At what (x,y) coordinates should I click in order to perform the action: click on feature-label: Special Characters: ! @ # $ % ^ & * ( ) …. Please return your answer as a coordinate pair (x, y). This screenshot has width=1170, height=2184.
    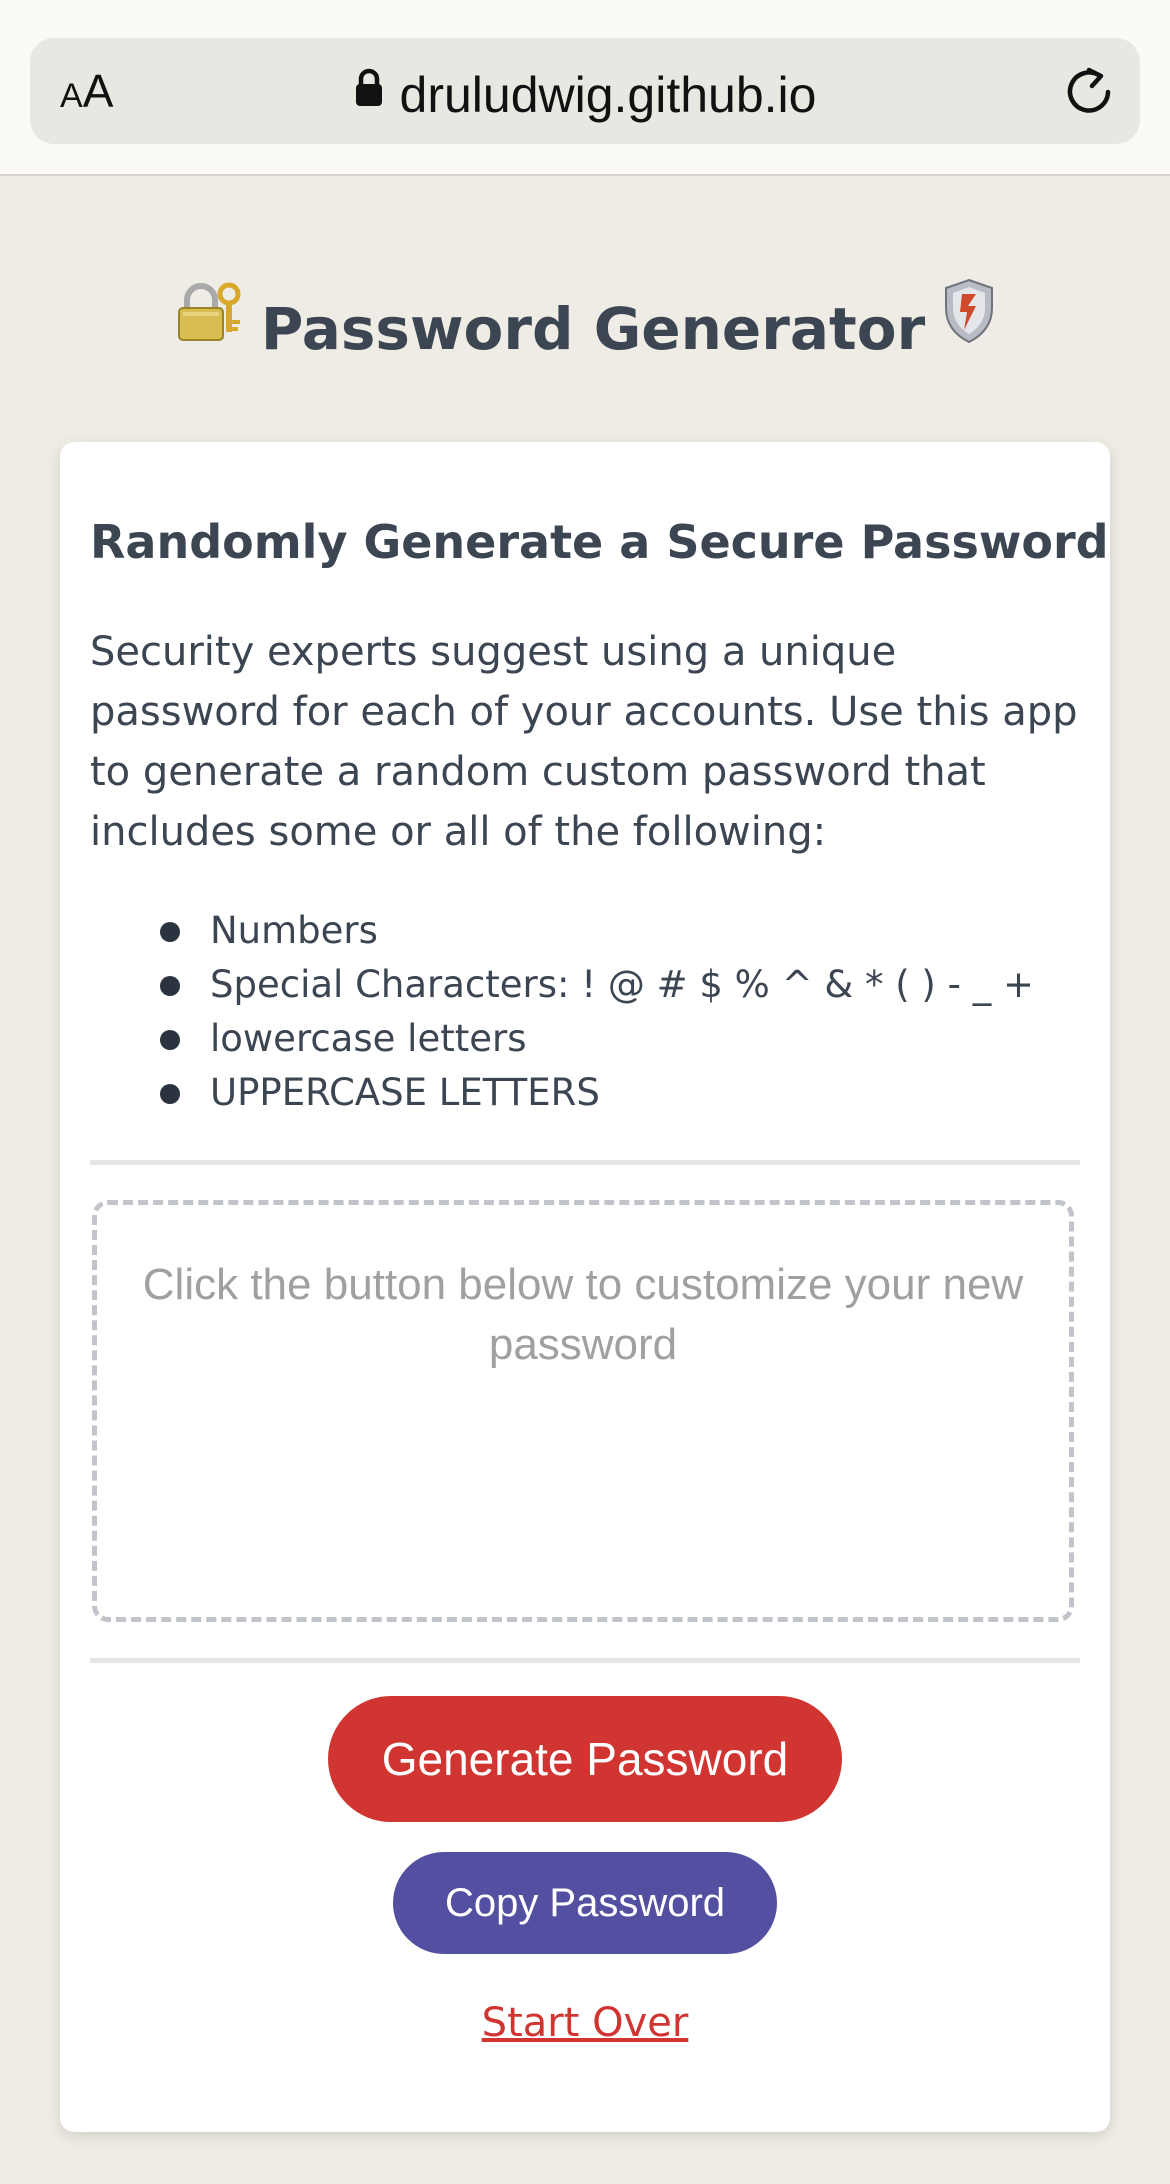
    Looking at the image, I should click on (622, 984).